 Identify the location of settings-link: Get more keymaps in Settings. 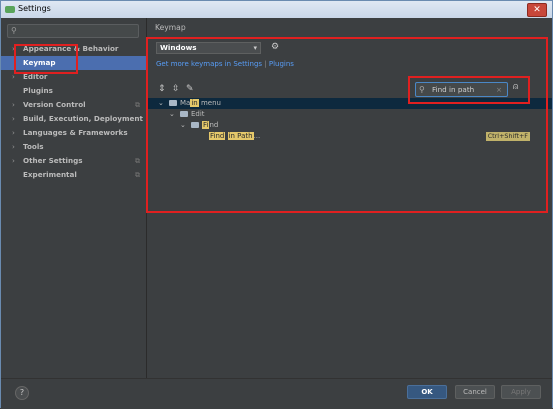
(209, 64).